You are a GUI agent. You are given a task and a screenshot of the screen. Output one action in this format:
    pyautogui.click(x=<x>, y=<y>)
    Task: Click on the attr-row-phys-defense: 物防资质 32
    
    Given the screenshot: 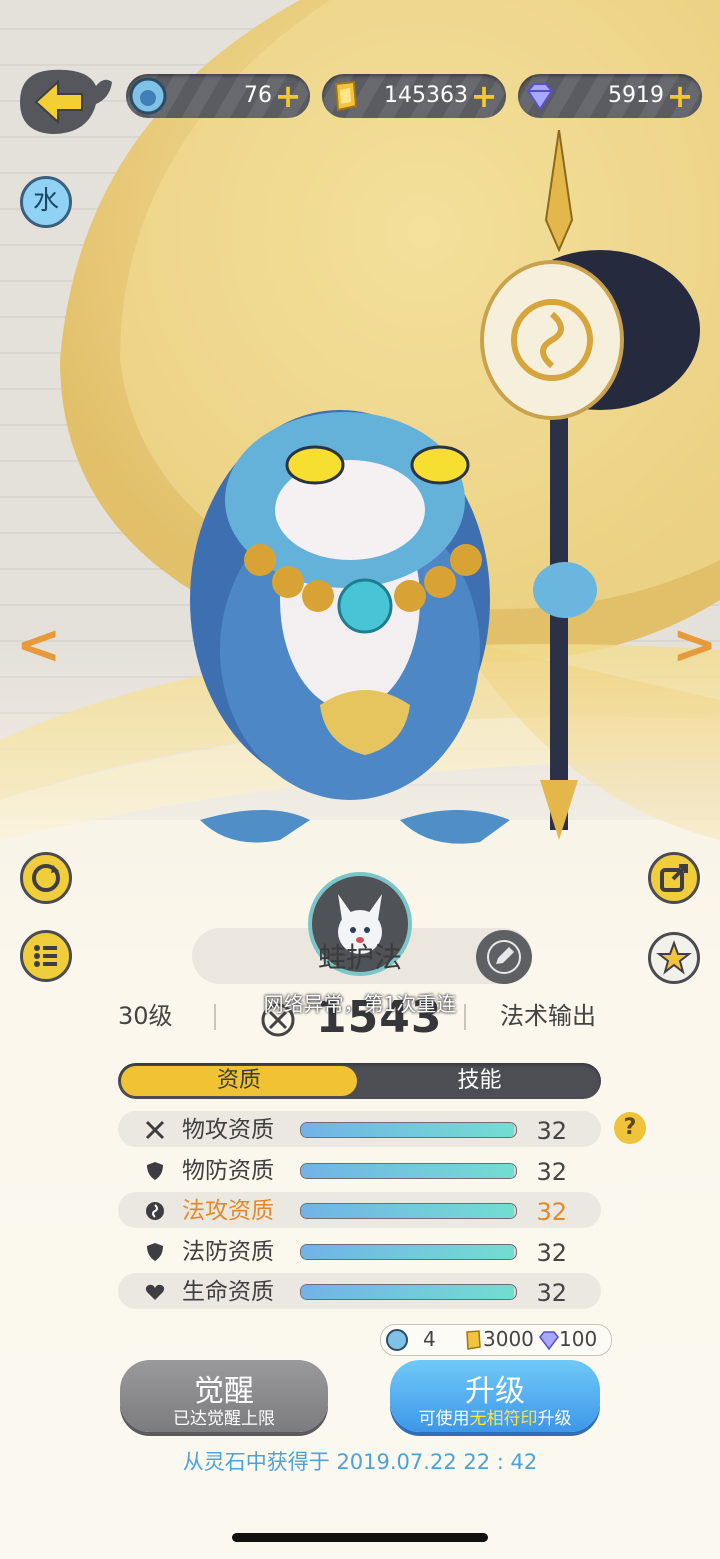 What is the action you would take?
    pyautogui.click(x=359, y=1170)
    